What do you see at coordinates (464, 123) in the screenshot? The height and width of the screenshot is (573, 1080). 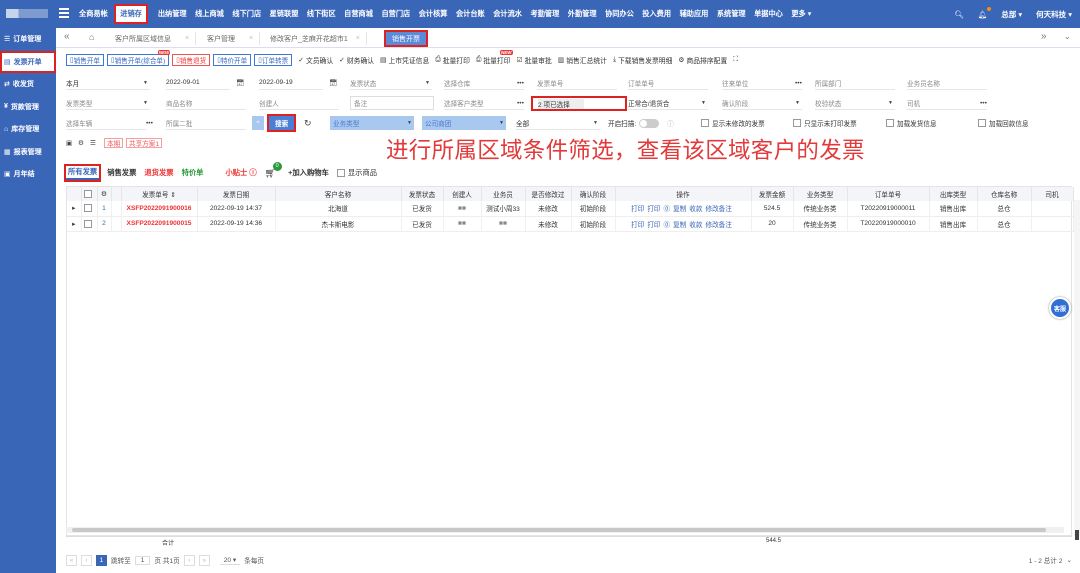 I see `company-group-select: 公司商团` at bounding box center [464, 123].